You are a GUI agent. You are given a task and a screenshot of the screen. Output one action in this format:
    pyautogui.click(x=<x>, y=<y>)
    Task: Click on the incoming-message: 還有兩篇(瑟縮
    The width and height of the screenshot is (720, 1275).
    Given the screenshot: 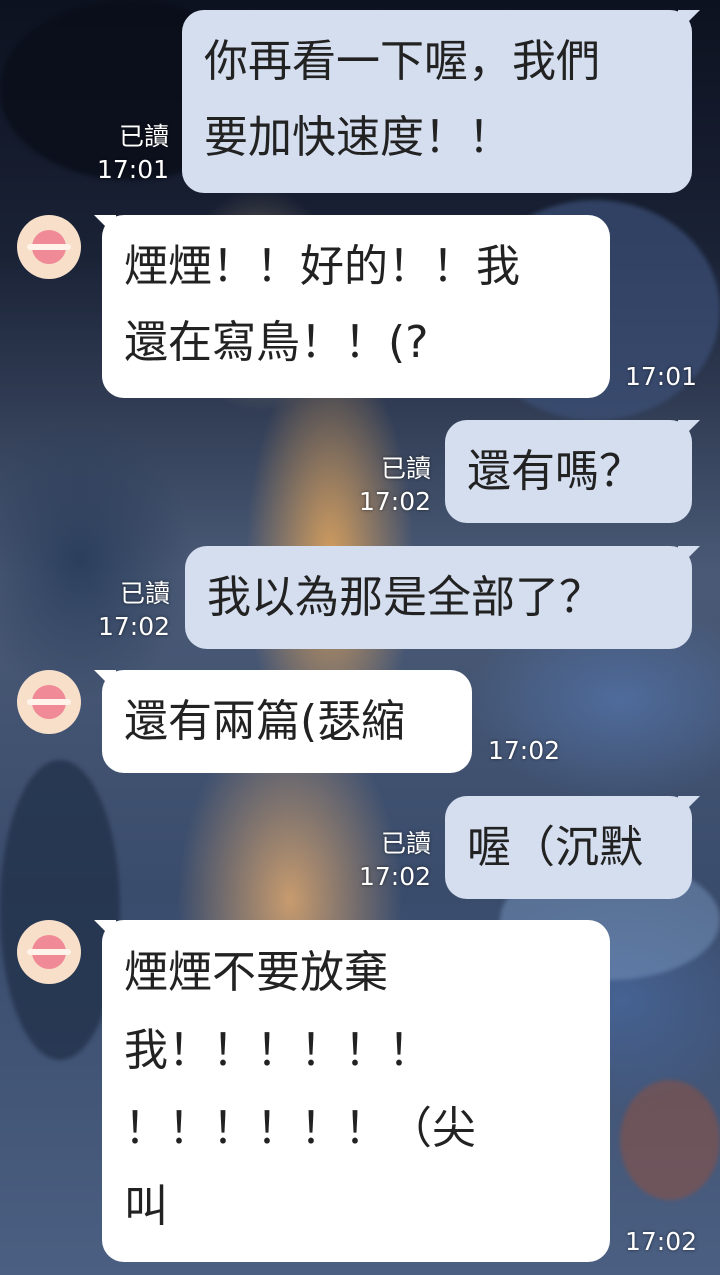 What is the action you would take?
    pyautogui.click(x=287, y=721)
    